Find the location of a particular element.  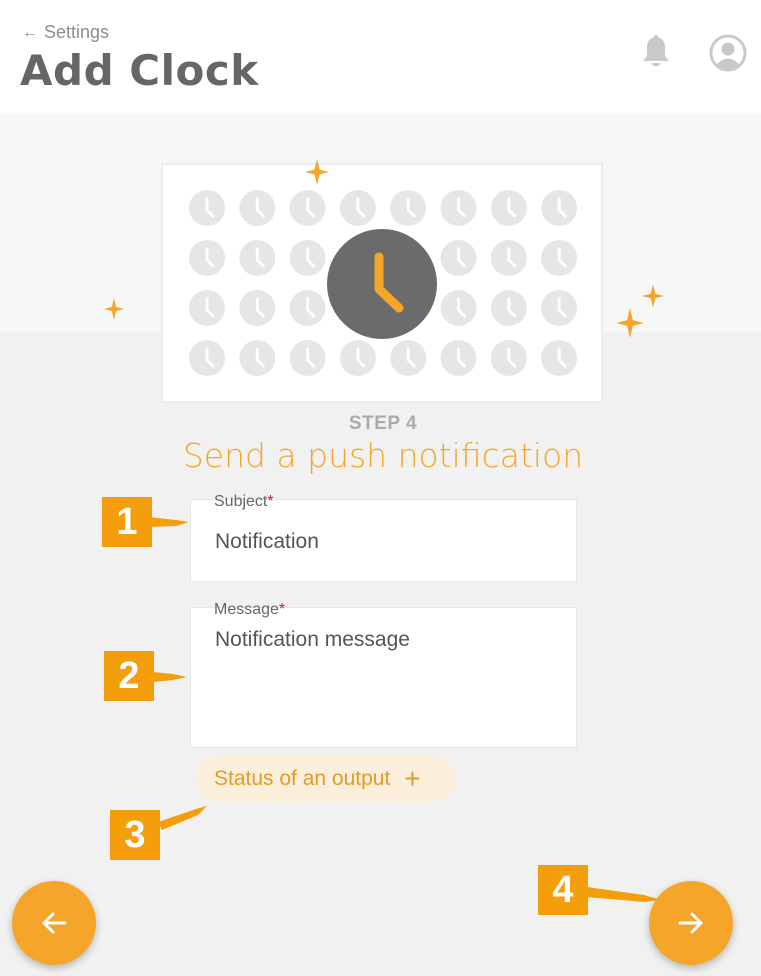

user-avatar-icon is located at coordinates (728, 53).